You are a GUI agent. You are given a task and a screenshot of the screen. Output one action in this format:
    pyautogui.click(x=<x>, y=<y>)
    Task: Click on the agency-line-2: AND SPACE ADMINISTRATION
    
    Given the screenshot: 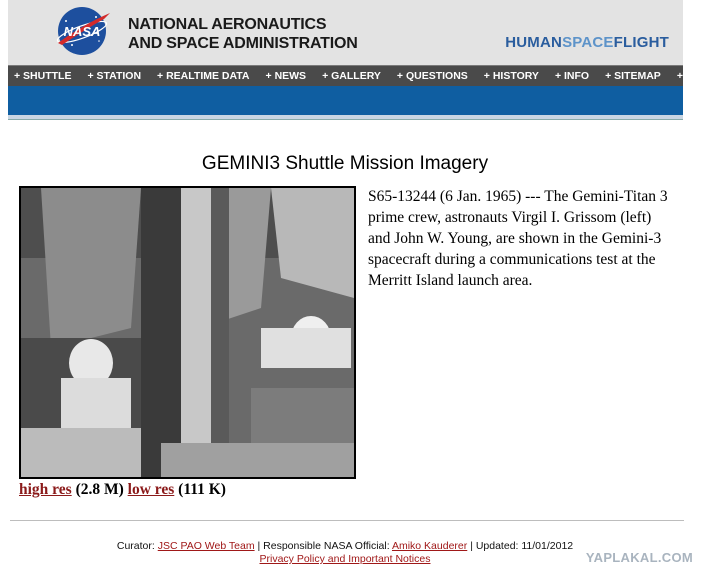 What is the action you would take?
    pyautogui.click(x=243, y=43)
    